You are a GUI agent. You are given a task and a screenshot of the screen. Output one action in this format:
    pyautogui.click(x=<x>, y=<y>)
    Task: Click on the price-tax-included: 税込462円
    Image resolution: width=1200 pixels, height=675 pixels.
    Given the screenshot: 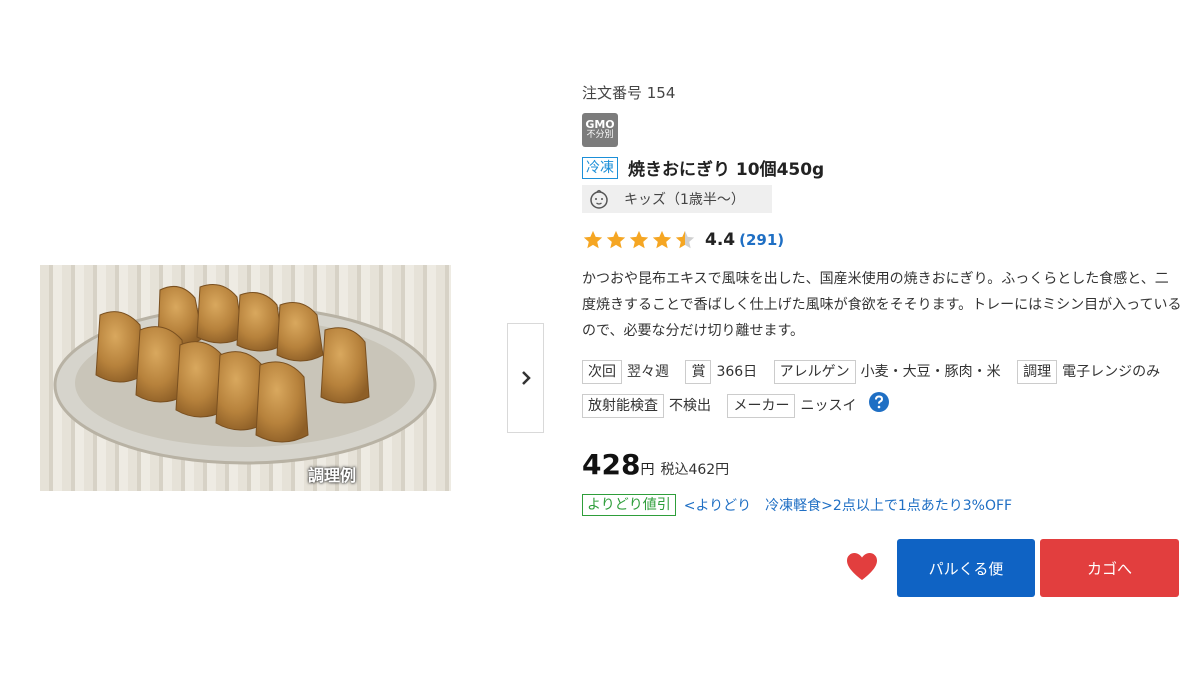 What is the action you would take?
    pyautogui.click(x=695, y=470)
    